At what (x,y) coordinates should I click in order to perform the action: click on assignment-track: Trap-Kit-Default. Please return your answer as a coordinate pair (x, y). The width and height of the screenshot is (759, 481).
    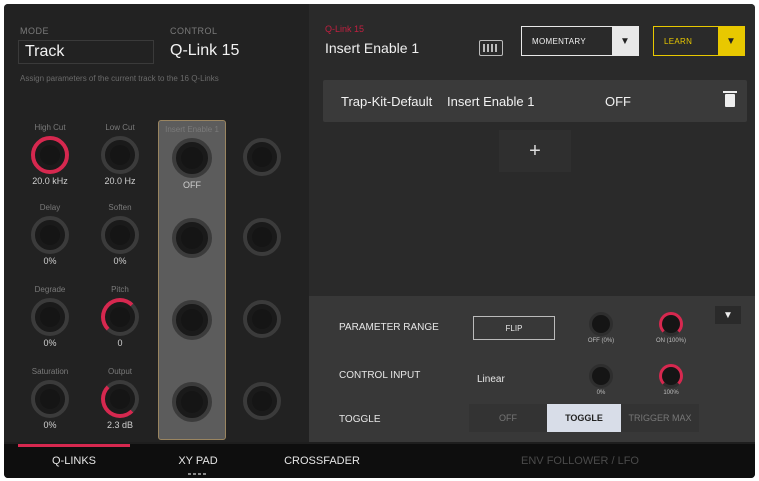
    Looking at the image, I should click on (387, 101).